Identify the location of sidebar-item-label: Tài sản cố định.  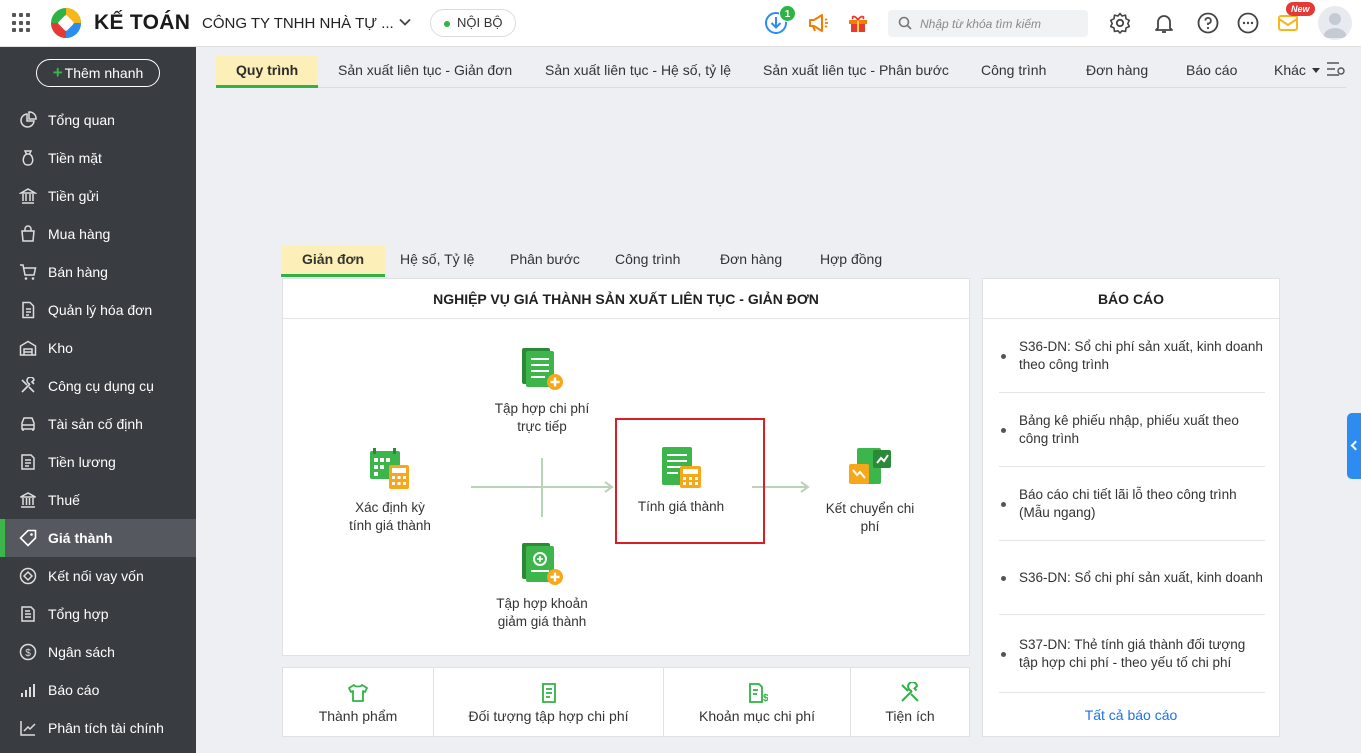
(95, 424).